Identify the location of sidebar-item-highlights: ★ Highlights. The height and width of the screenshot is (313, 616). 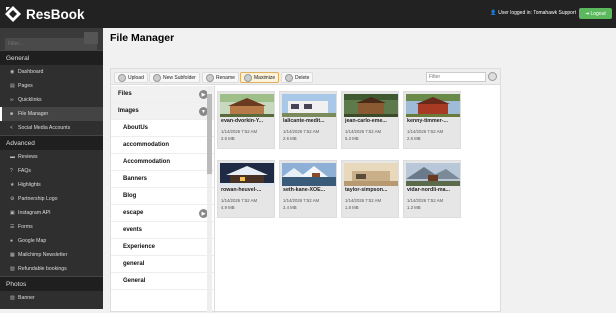
(51, 185).